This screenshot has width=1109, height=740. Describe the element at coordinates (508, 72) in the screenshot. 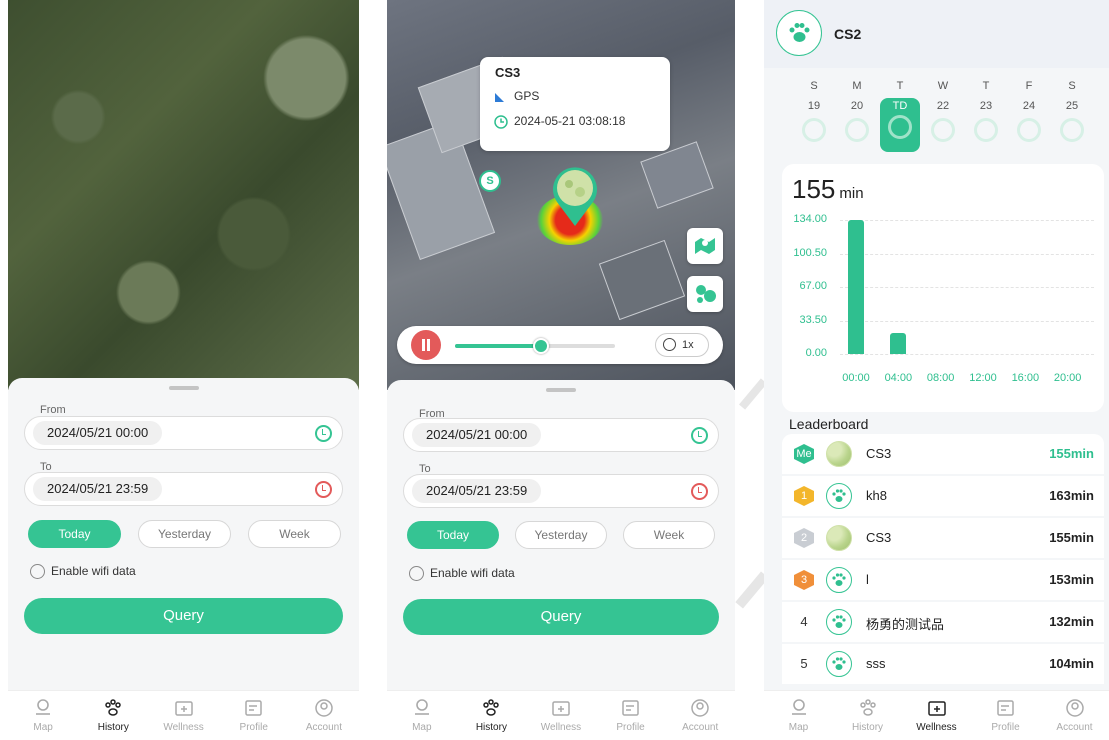

I see `popup-device-name: CS3` at that location.